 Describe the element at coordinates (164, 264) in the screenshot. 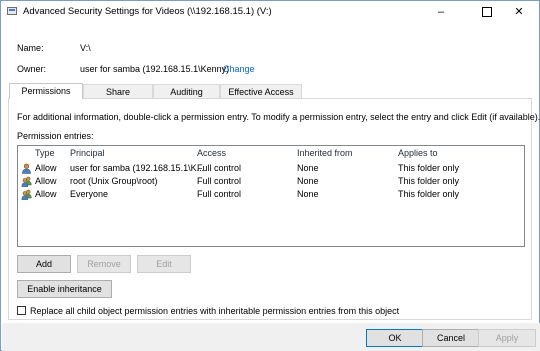

I see `edit-button: Edit` at that location.